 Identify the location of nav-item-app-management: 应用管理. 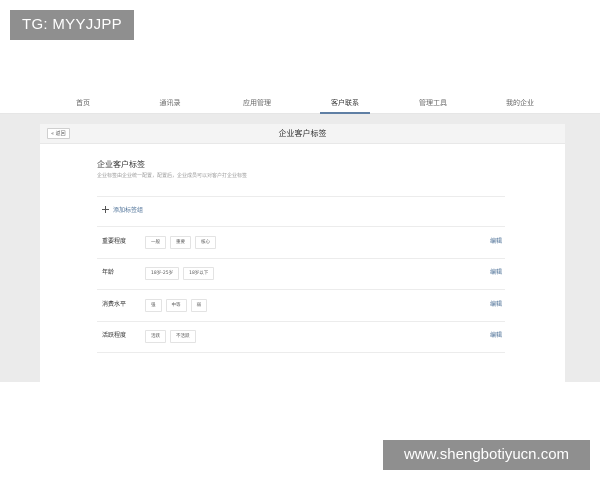
(257, 102).